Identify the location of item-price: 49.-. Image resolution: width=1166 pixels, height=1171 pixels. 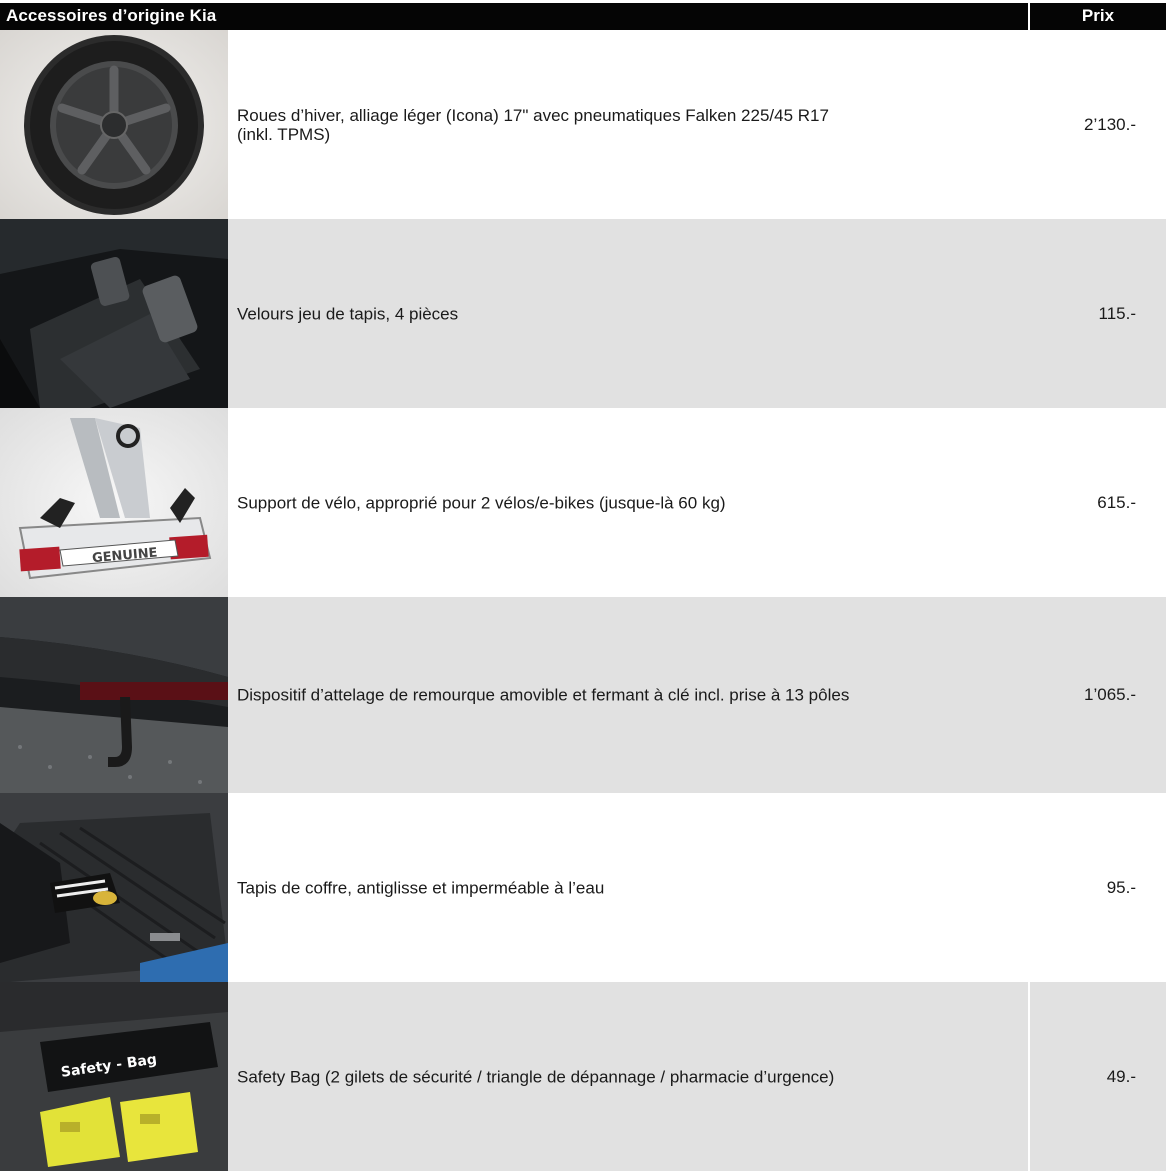
(1121, 1076).